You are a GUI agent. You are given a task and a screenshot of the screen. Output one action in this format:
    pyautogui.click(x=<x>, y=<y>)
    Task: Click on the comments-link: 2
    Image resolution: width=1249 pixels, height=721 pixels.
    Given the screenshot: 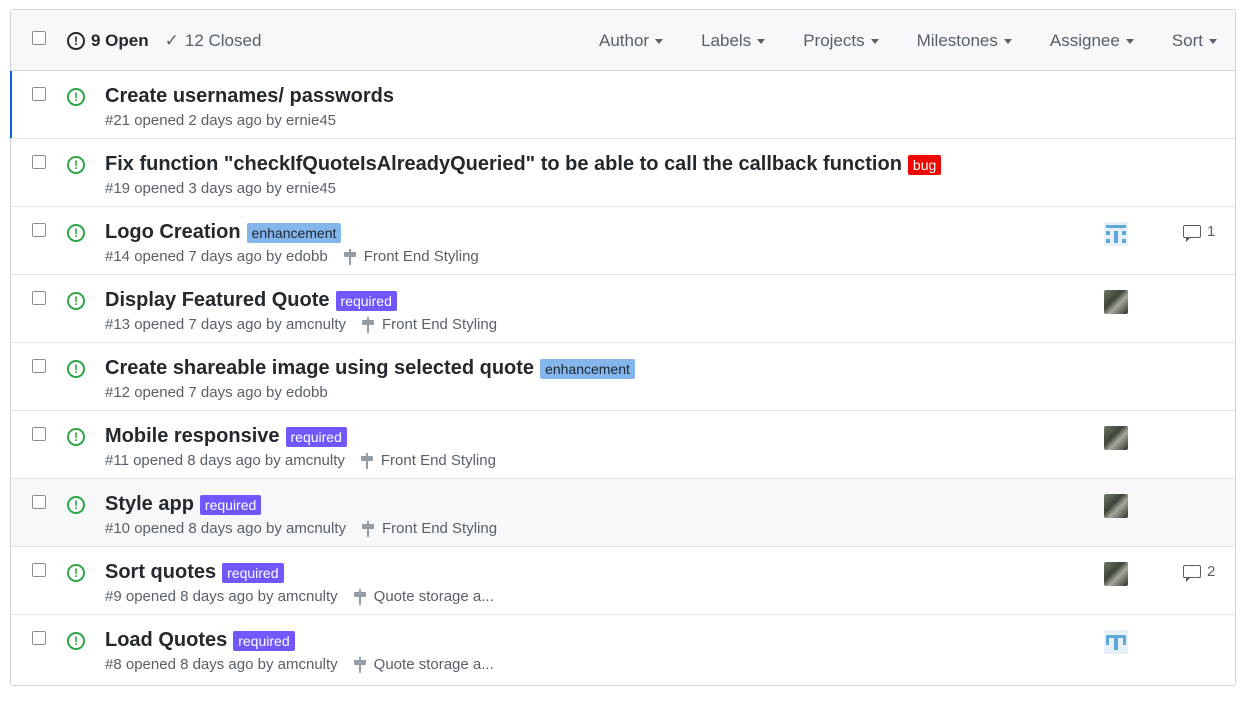 What is the action you would take?
    pyautogui.click(x=1199, y=572)
    